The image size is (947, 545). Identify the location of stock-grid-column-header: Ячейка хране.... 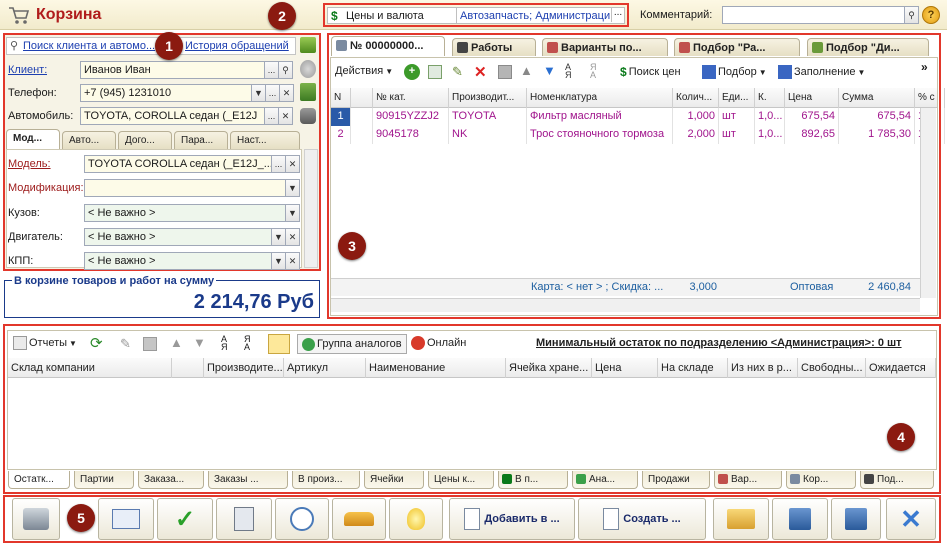
(549, 368).